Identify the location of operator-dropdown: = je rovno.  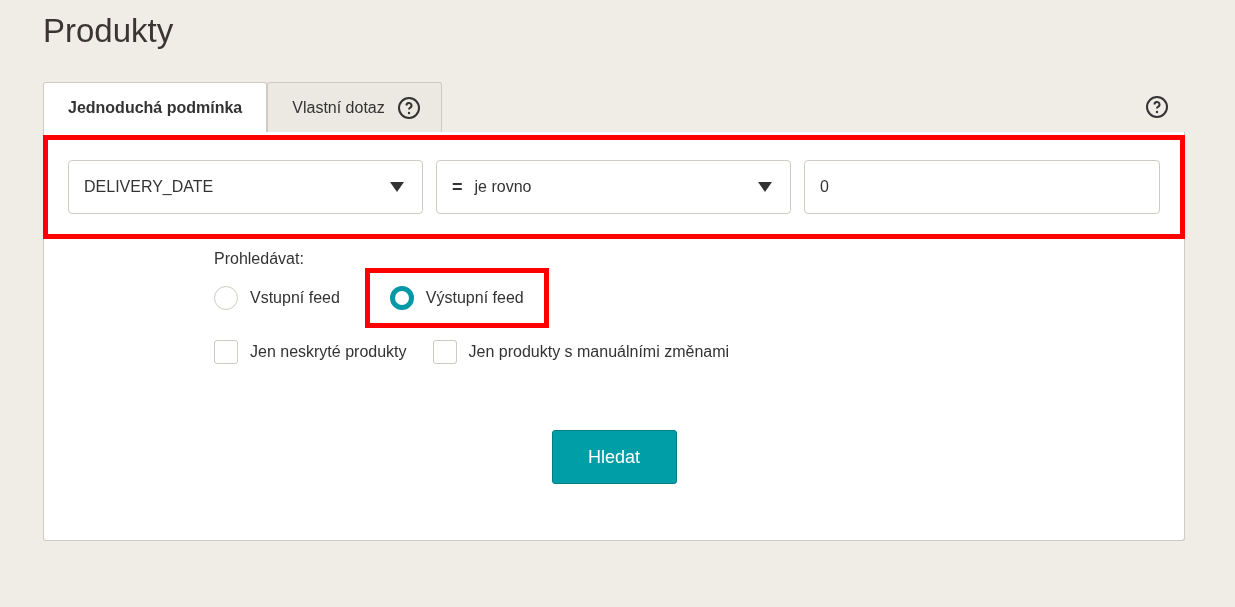
(613, 187).